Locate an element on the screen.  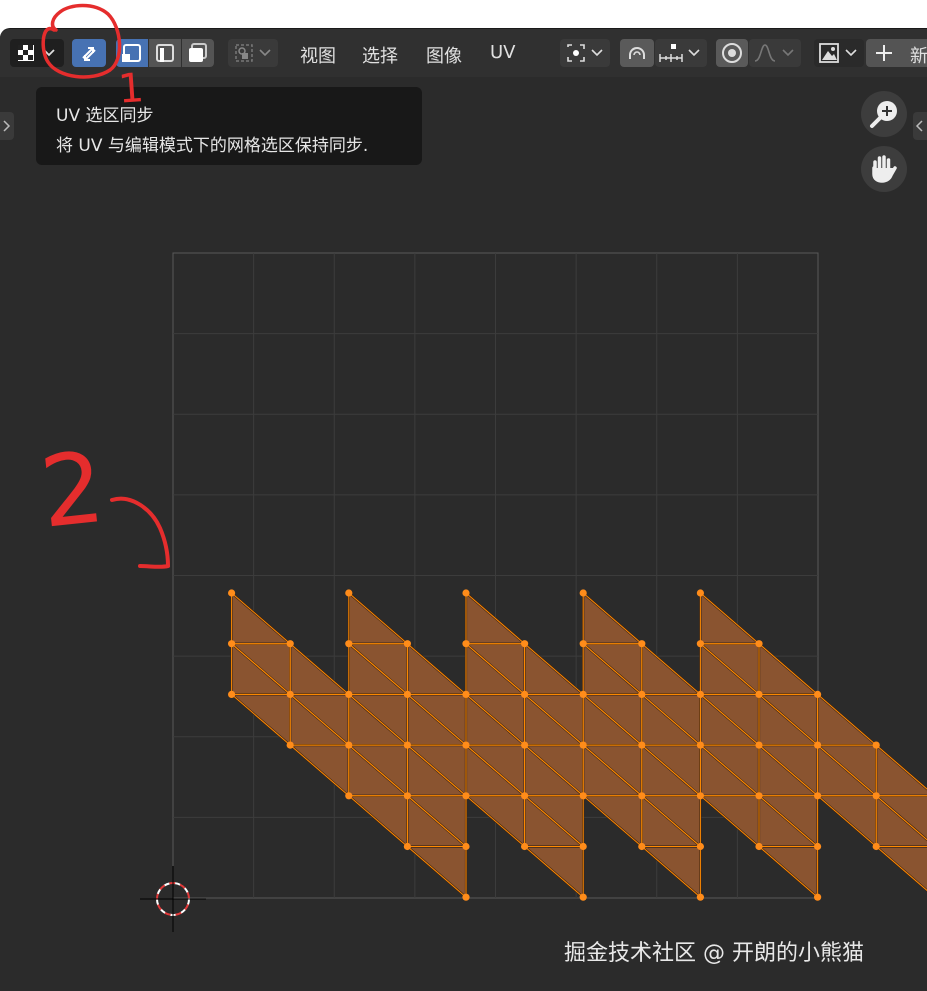
face-select-mode-button is located at coordinates (198, 53).